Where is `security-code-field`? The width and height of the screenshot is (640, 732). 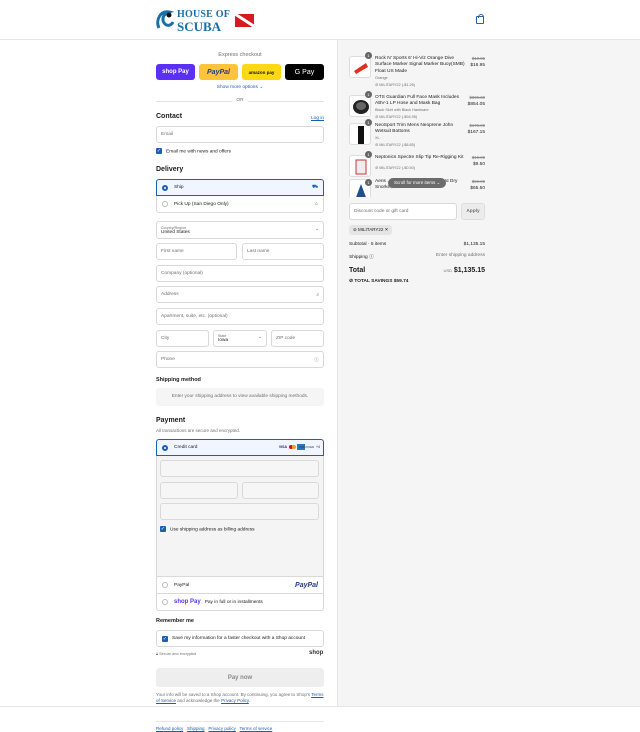 security-code-field is located at coordinates (280, 490).